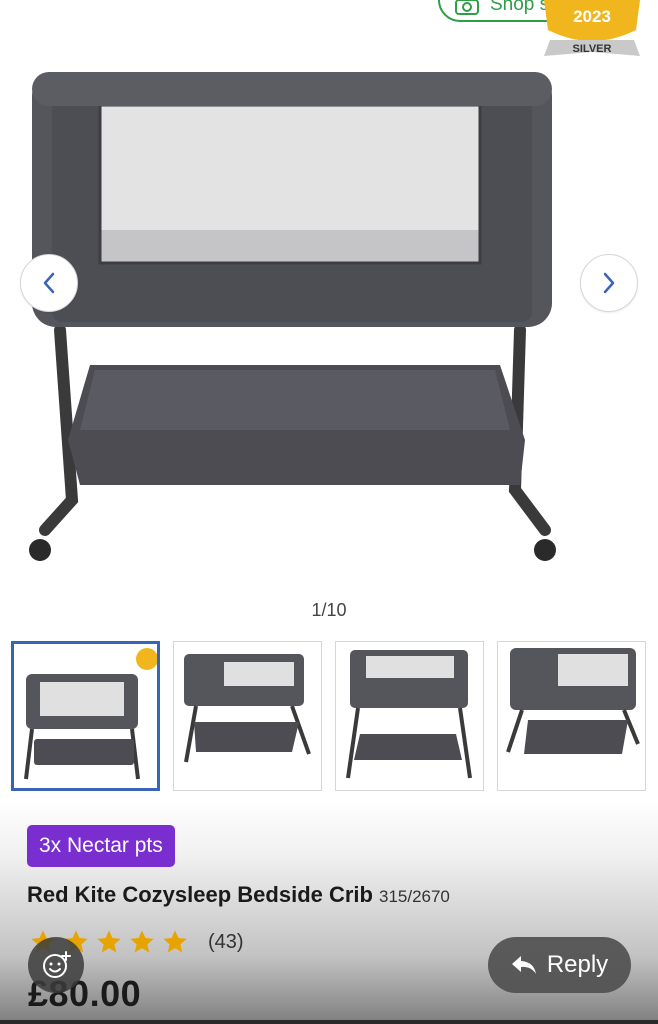 Image resolution: width=658 pixels, height=1024 pixels. Describe the element at coordinates (467, 7) in the screenshot. I see `camera-search-icon` at that location.